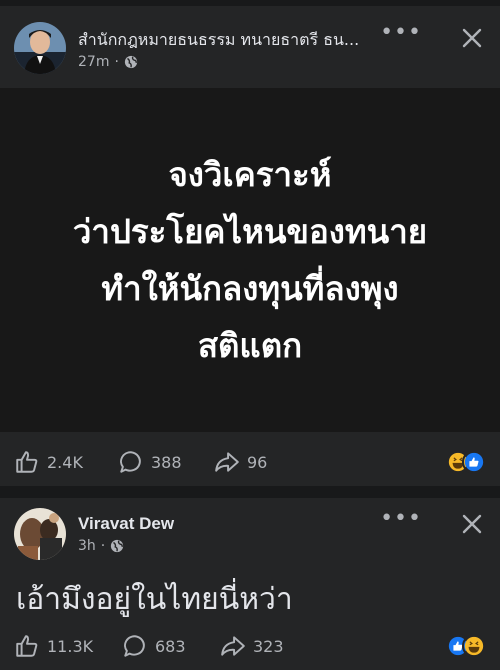 The image size is (500, 670). I want to click on post-meta: 3h ·, so click(101, 546).